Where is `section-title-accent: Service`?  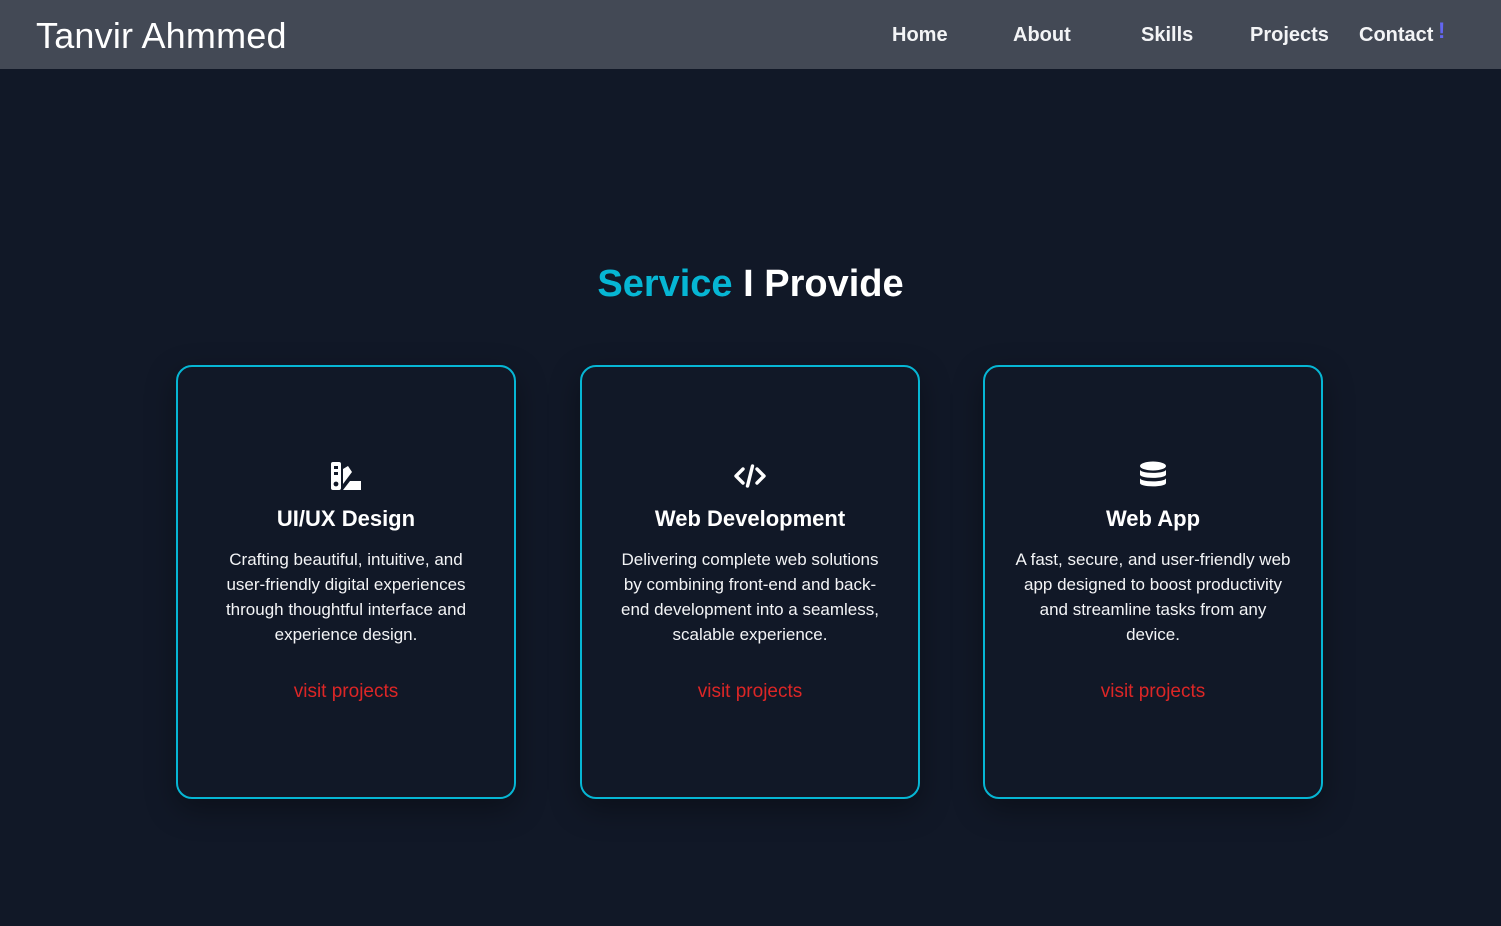
section-title-accent: Service is located at coordinates (665, 284).